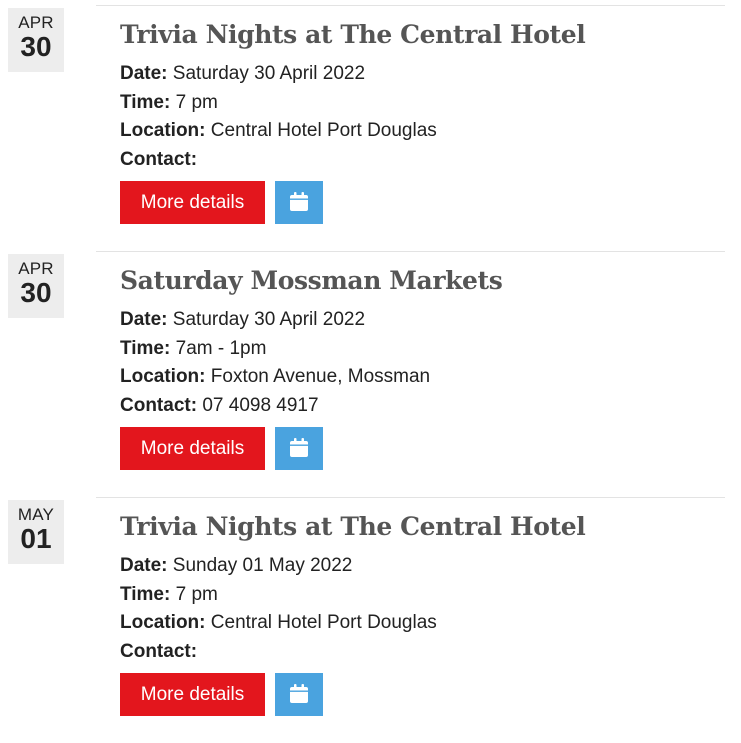  What do you see at coordinates (260, 405) in the screenshot?
I see `contact-value: 07 4098 4917` at bounding box center [260, 405].